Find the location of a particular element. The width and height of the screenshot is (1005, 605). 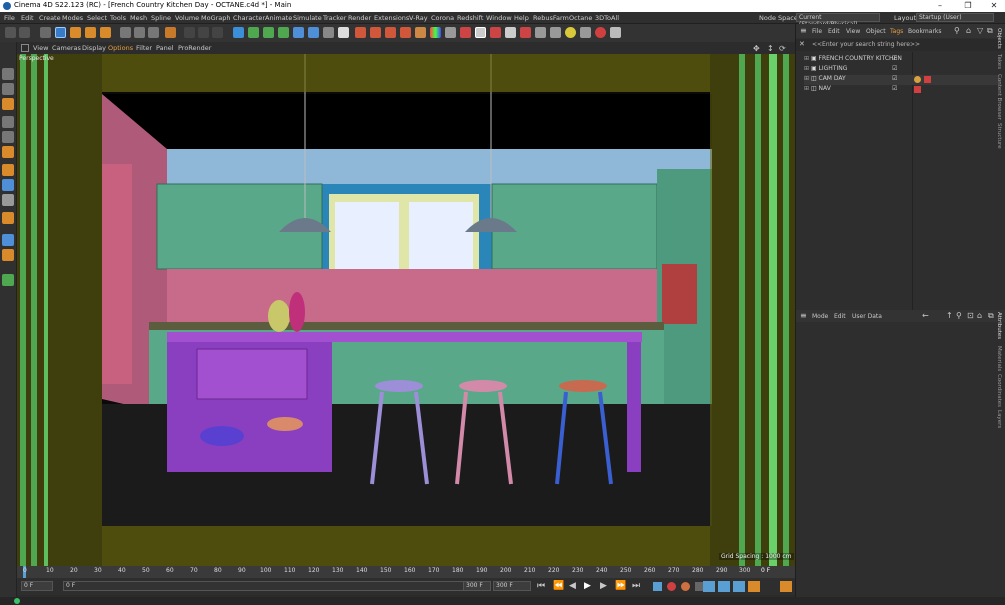

deformer-icon is located at coordinates (298, 32).